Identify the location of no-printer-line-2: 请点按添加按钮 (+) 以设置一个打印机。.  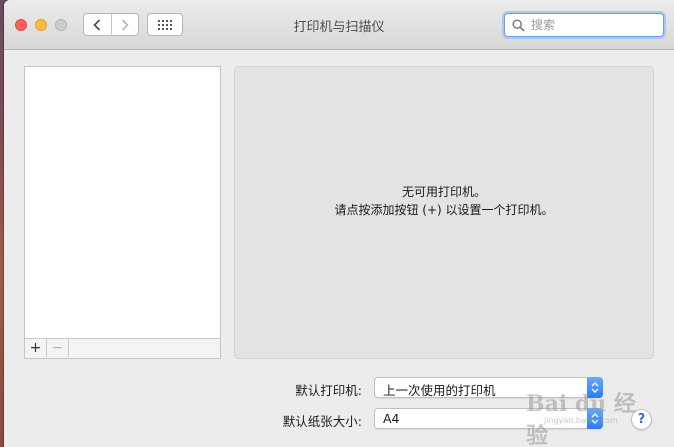
(444, 210).